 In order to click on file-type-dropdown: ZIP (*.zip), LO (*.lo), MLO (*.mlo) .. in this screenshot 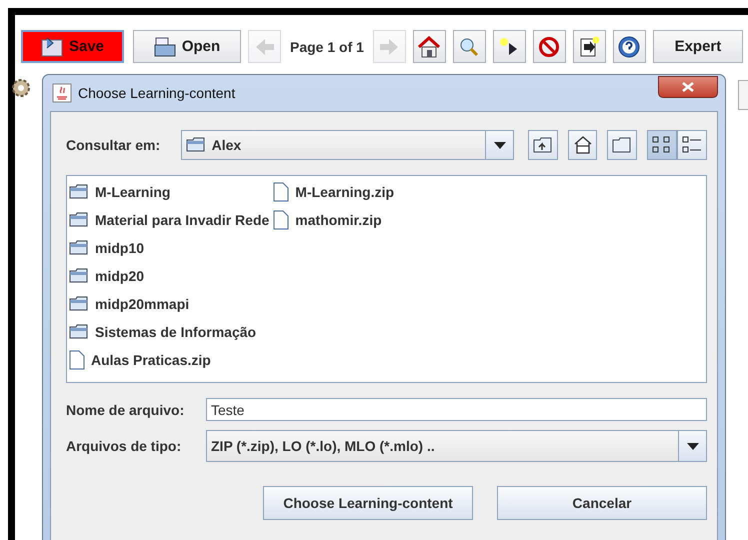, I will do `click(456, 446)`.